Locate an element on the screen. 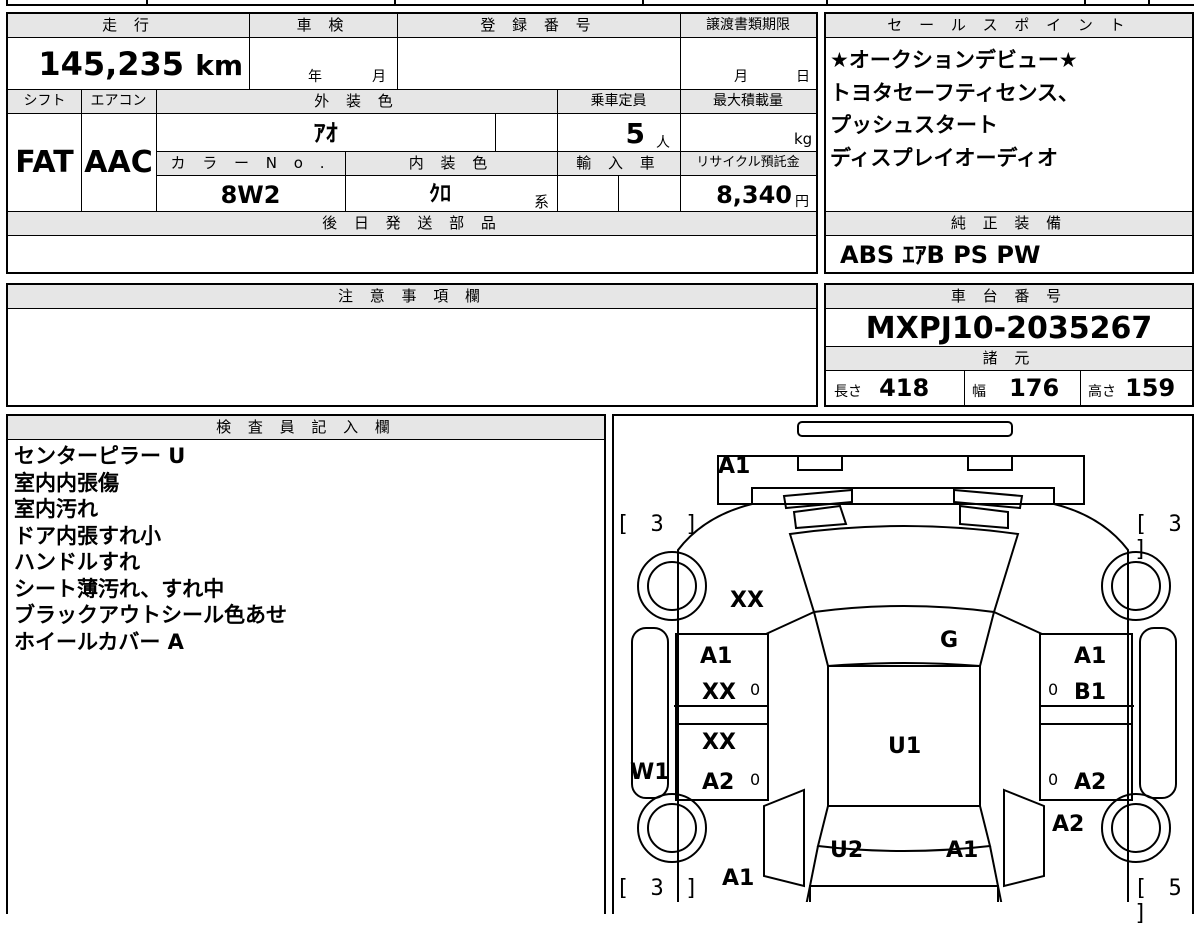 This screenshot has width=1200, height=926. damage-label-rear-left-door-1: XX is located at coordinates (719, 742).